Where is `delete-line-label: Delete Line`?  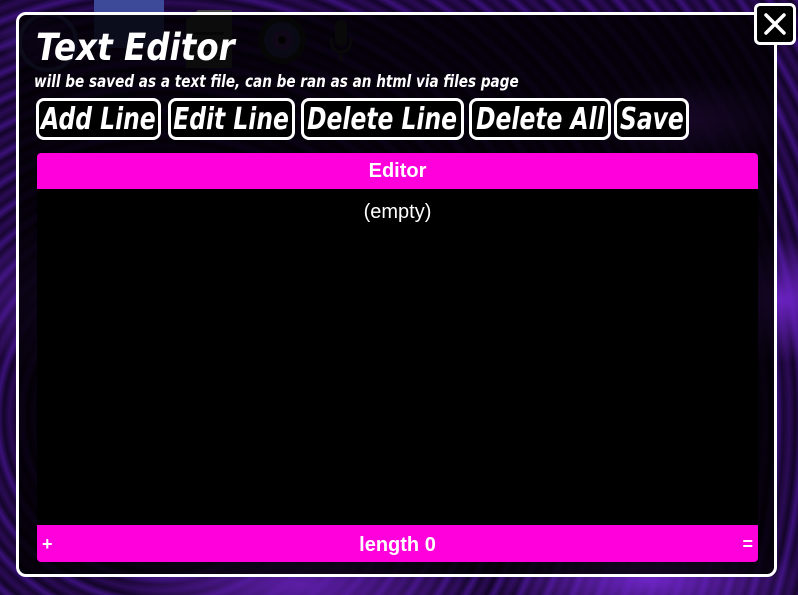 delete-line-label: Delete Line is located at coordinates (382, 119).